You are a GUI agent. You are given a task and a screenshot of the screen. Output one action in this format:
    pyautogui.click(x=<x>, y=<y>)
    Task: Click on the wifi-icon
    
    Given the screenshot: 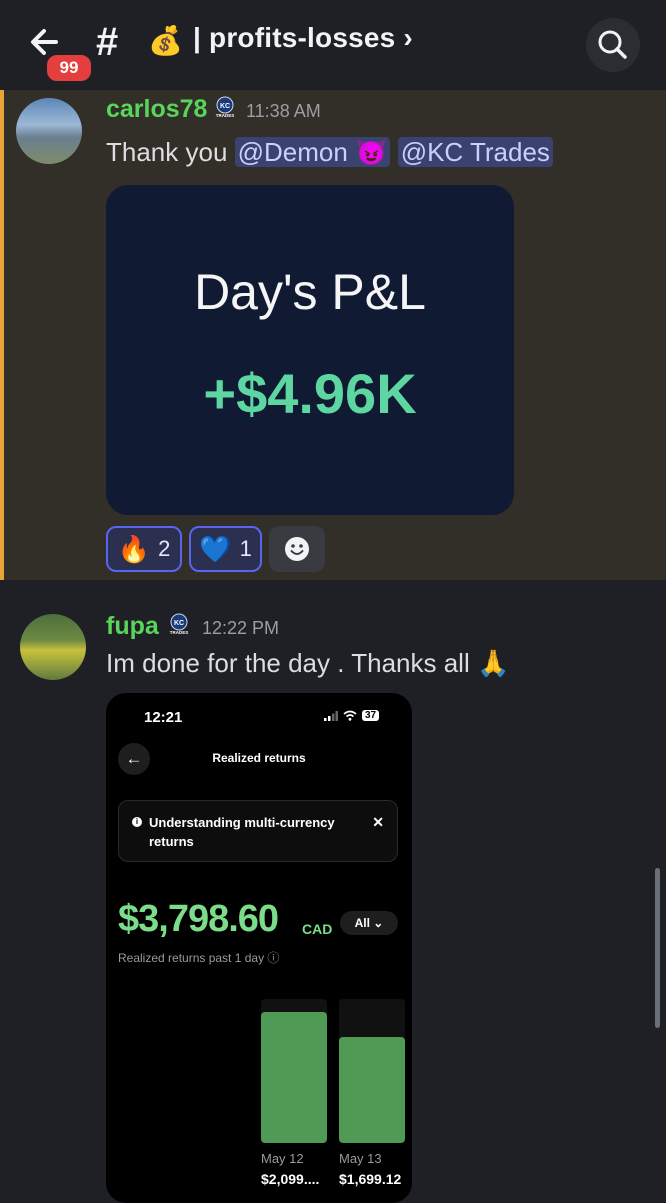 What is the action you would take?
    pyautogui.click(x=350, y=715)
    